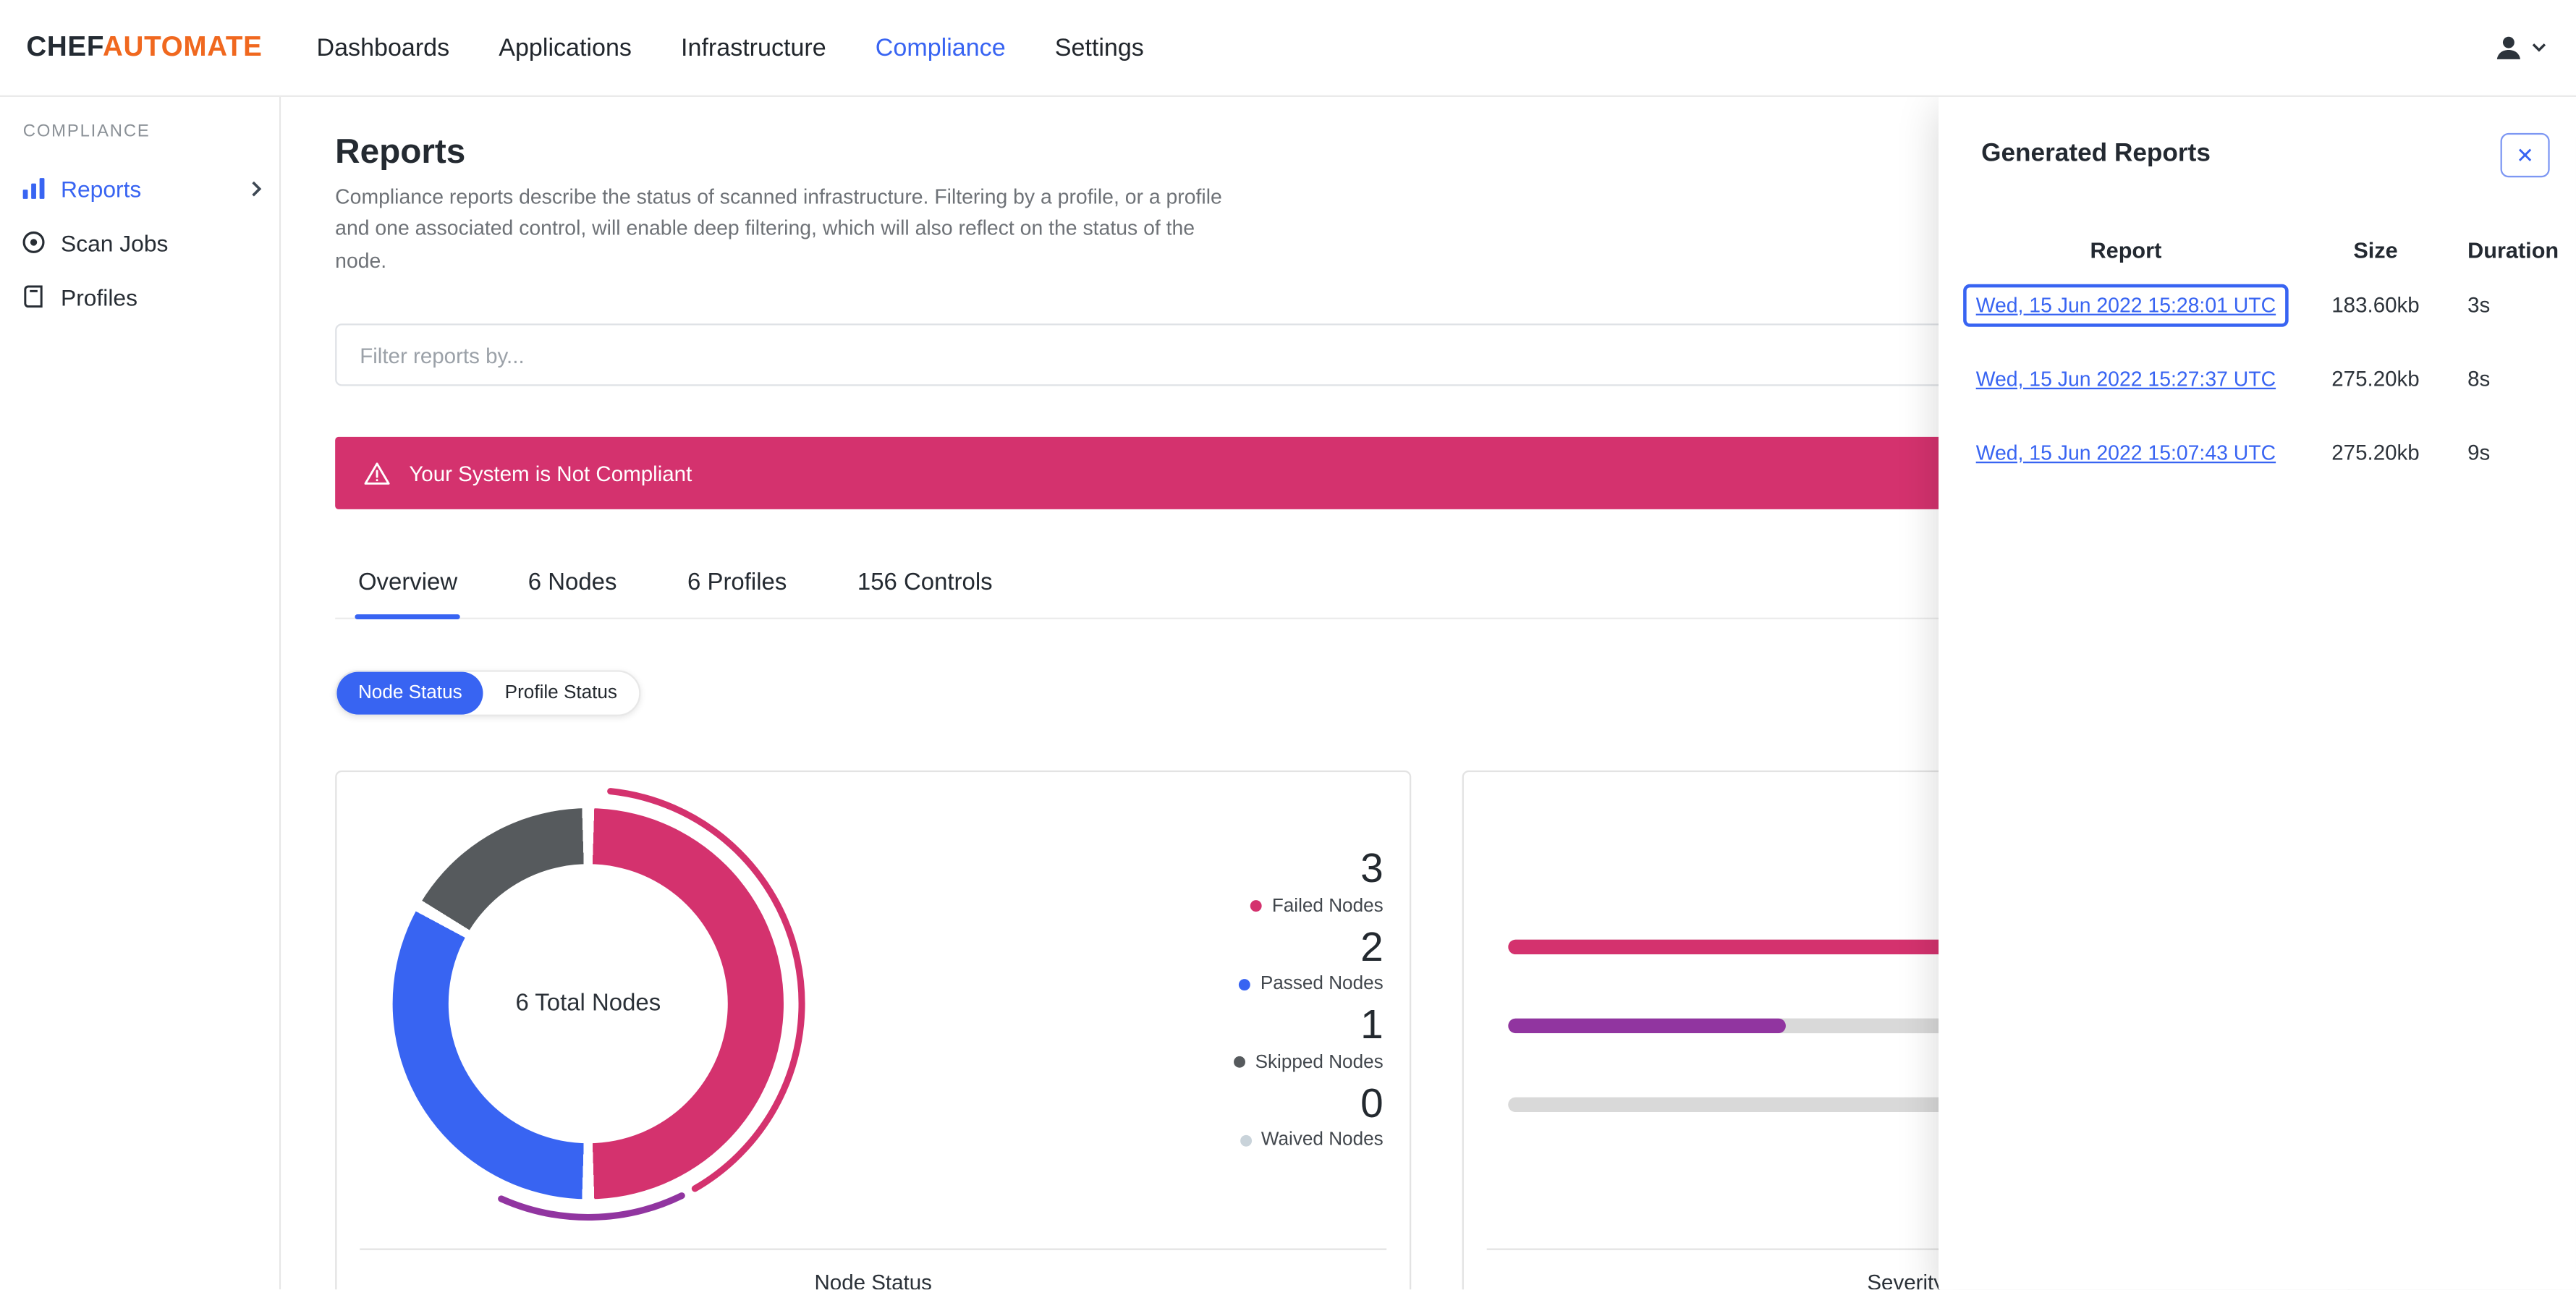 The width and height of the screenshot is (2576, 1290). I want to click on node-status-donut: 6 Total Nodes, so click(588, 1004).